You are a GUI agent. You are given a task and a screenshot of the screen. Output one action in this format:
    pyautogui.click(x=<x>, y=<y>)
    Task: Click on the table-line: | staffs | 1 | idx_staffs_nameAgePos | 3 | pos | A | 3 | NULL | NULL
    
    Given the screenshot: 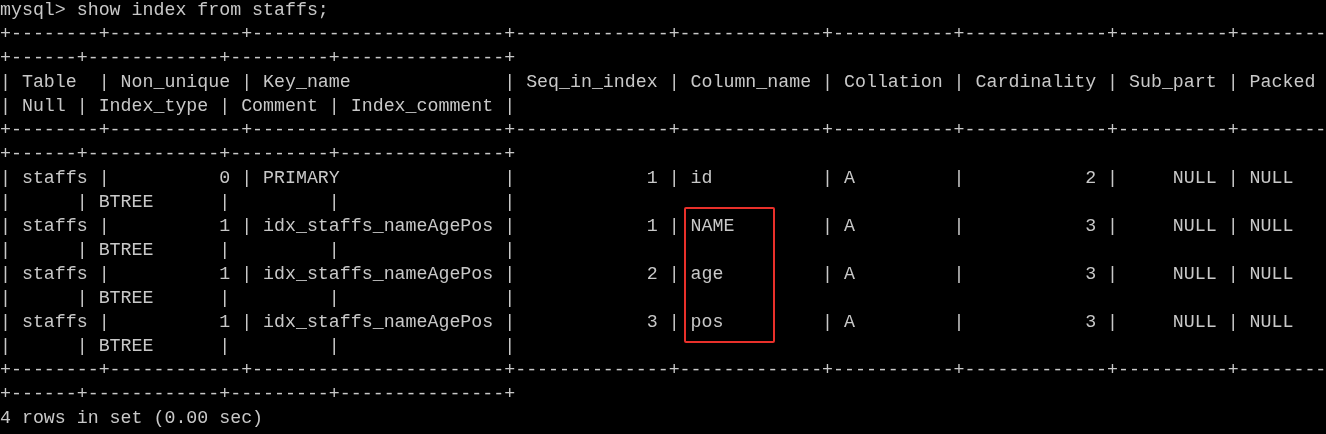 What is the action you would take?
    pyautogui.click(x=647, y=322)
    